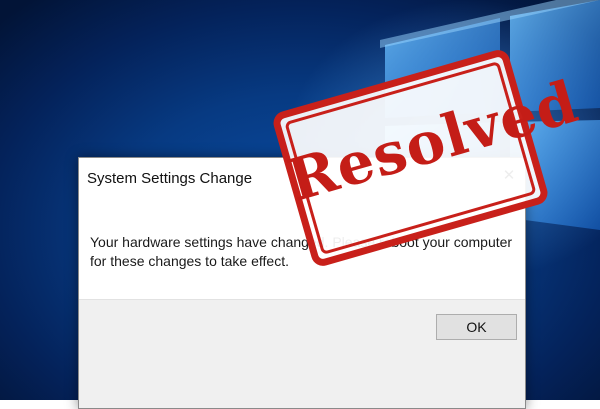 The width and height of the screenshot is (600, 409). Describe the element at coordinates (170, 178) in the screenshot. I see `dialog-title: System Settings Change` at that location.